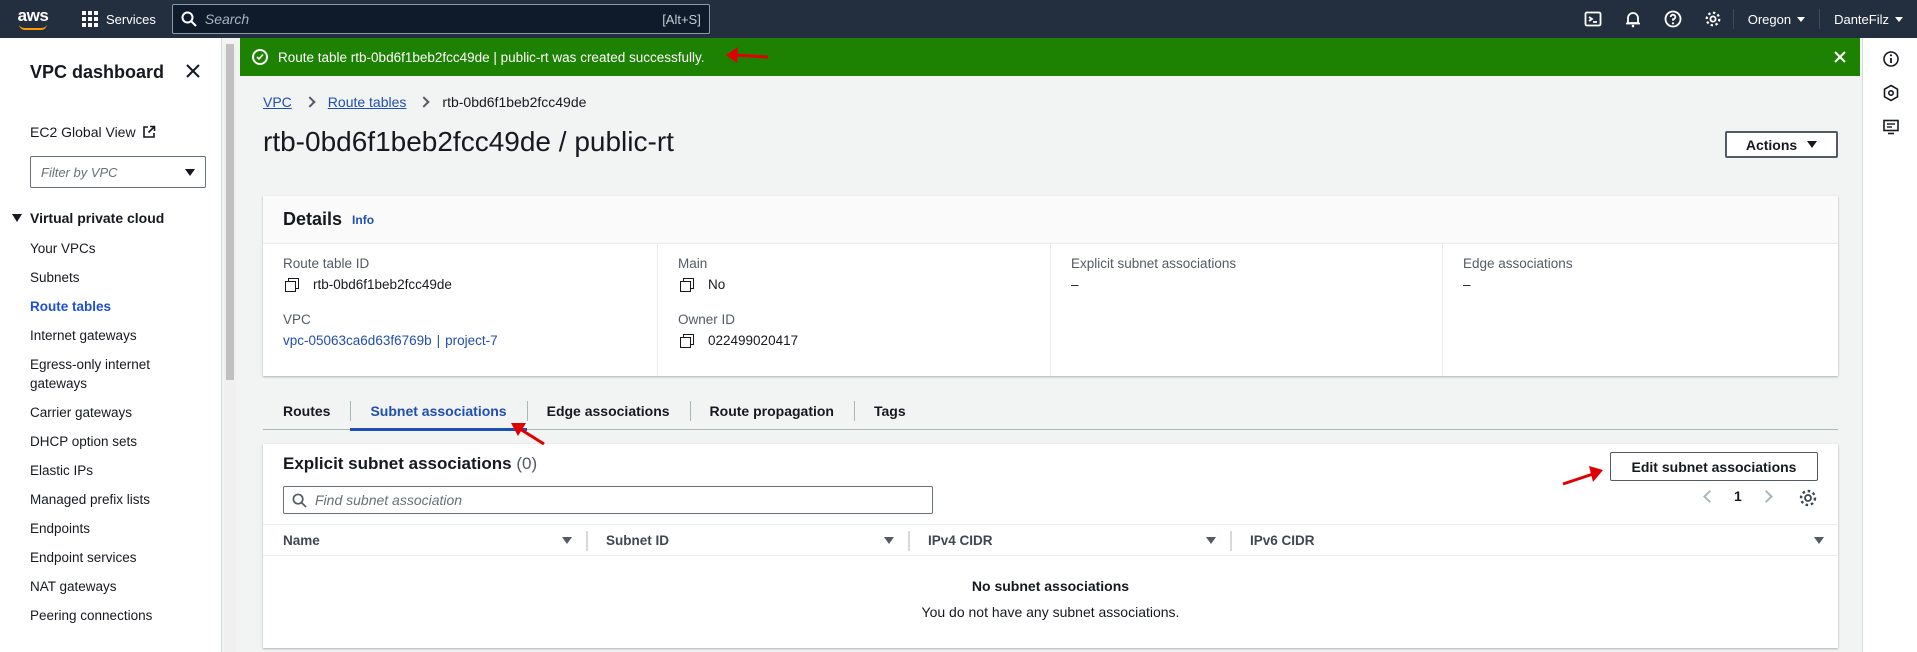 The image size is (1917, 652). What do you see at coordinates (747, 540) in the screenshot?
I see `column-header-subnet-id: Subnet ID` at bounding box center [747, 540].